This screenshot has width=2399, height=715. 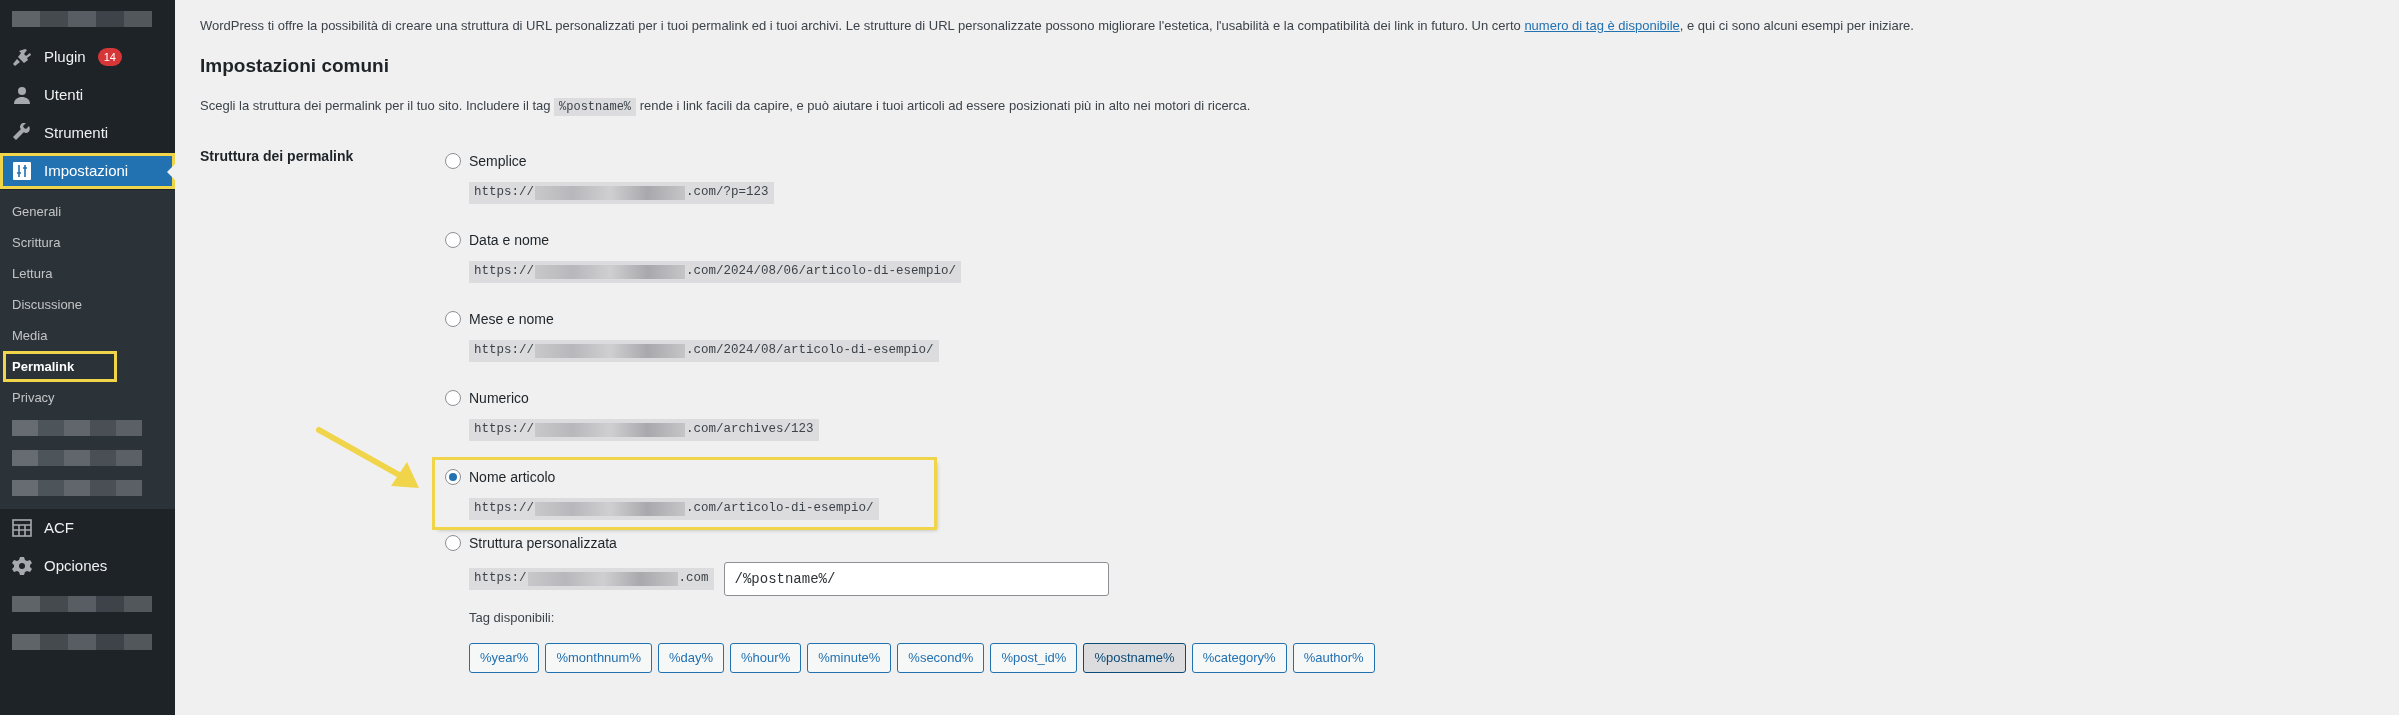 I want to click on submenu-item: Media, so click(x=30, y=335).